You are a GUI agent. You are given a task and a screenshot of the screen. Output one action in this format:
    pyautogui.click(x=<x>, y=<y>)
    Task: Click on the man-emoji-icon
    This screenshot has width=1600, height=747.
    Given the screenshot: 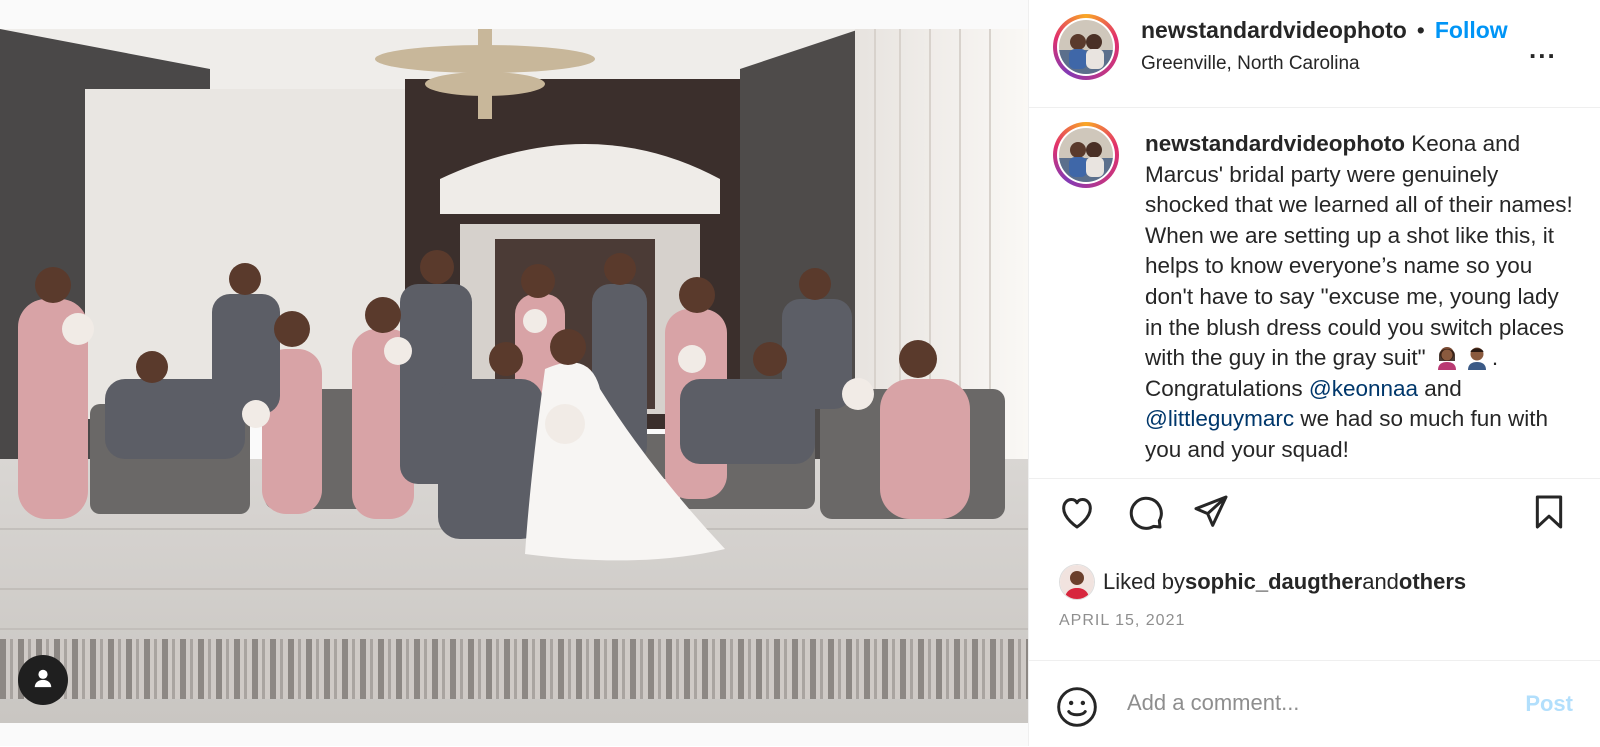 What is the action you would take?
    pyautogui.click(x=1477, y=357)
    